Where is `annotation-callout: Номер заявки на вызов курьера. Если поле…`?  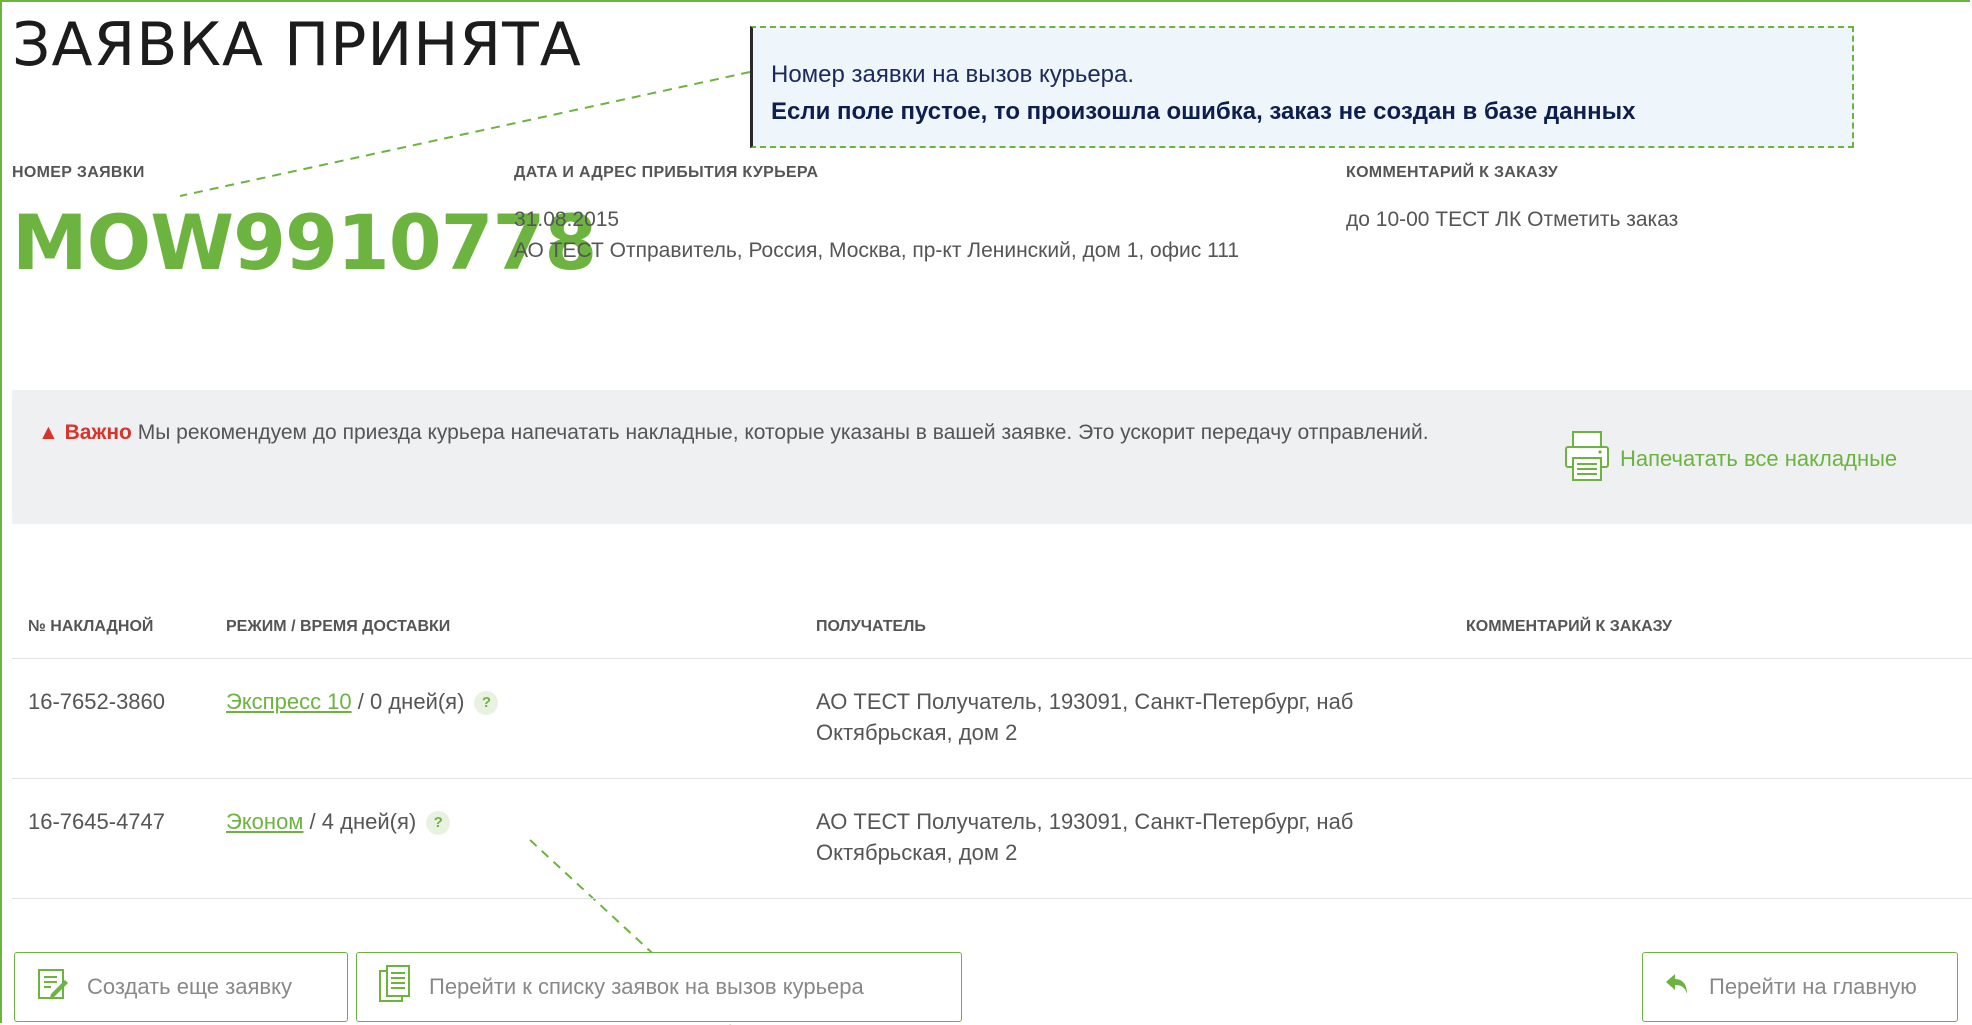
annotation-callout: Номер заявки на вызов курьера. Если поле… is located at coordinates (1302, 87).